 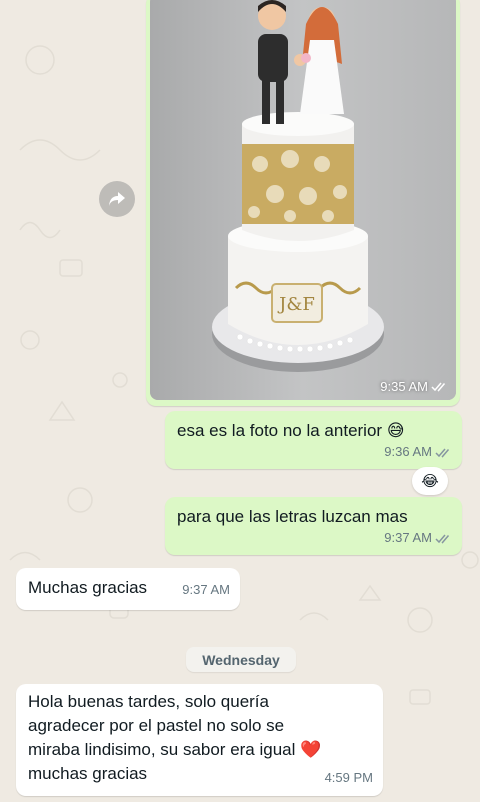 What do you see at coordinates (88, 587) in the screenshot?
I see `message-text: Muchas gracias` at bounding box center [88, 587].